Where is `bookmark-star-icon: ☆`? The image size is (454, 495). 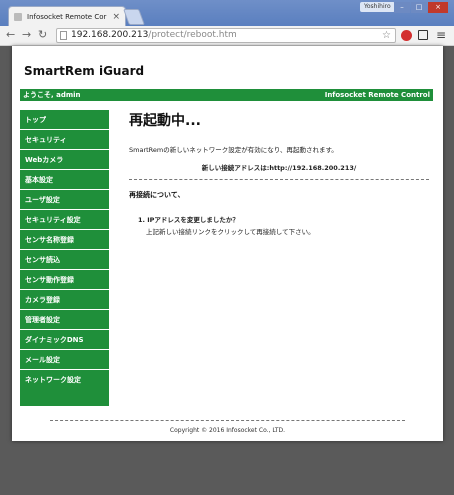 bookmark-star-icon: ☆ is located at coordinates (386, 35).